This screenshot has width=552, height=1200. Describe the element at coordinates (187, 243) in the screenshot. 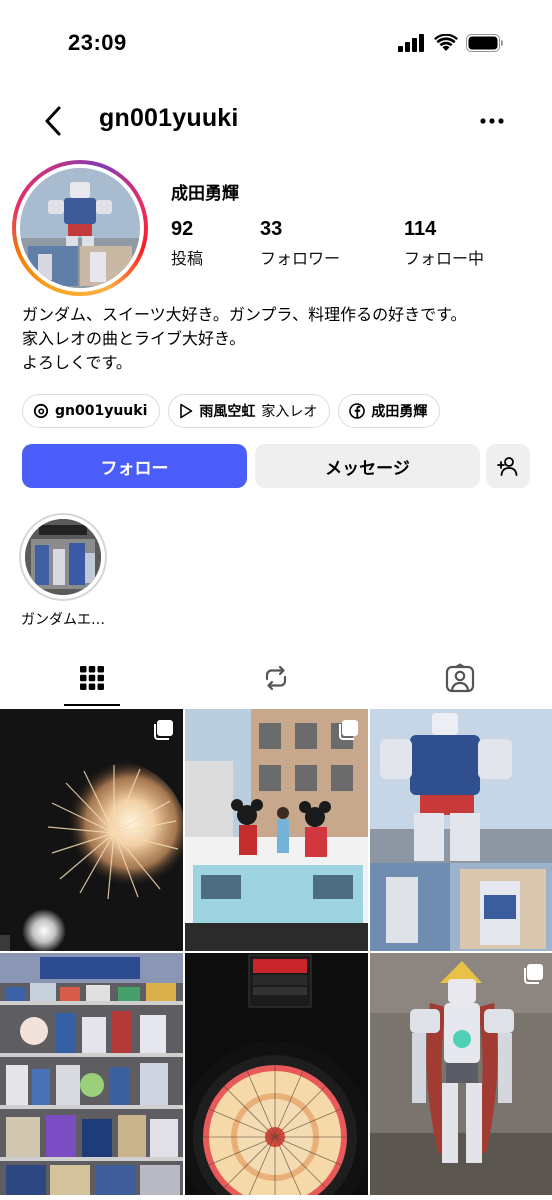

I see `stat-posts: 92 投稿` at that location.